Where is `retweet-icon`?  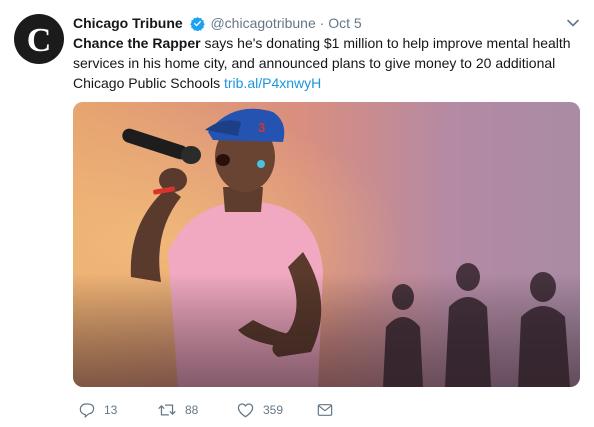
retweet-icon is located at coordinates (167, 410).